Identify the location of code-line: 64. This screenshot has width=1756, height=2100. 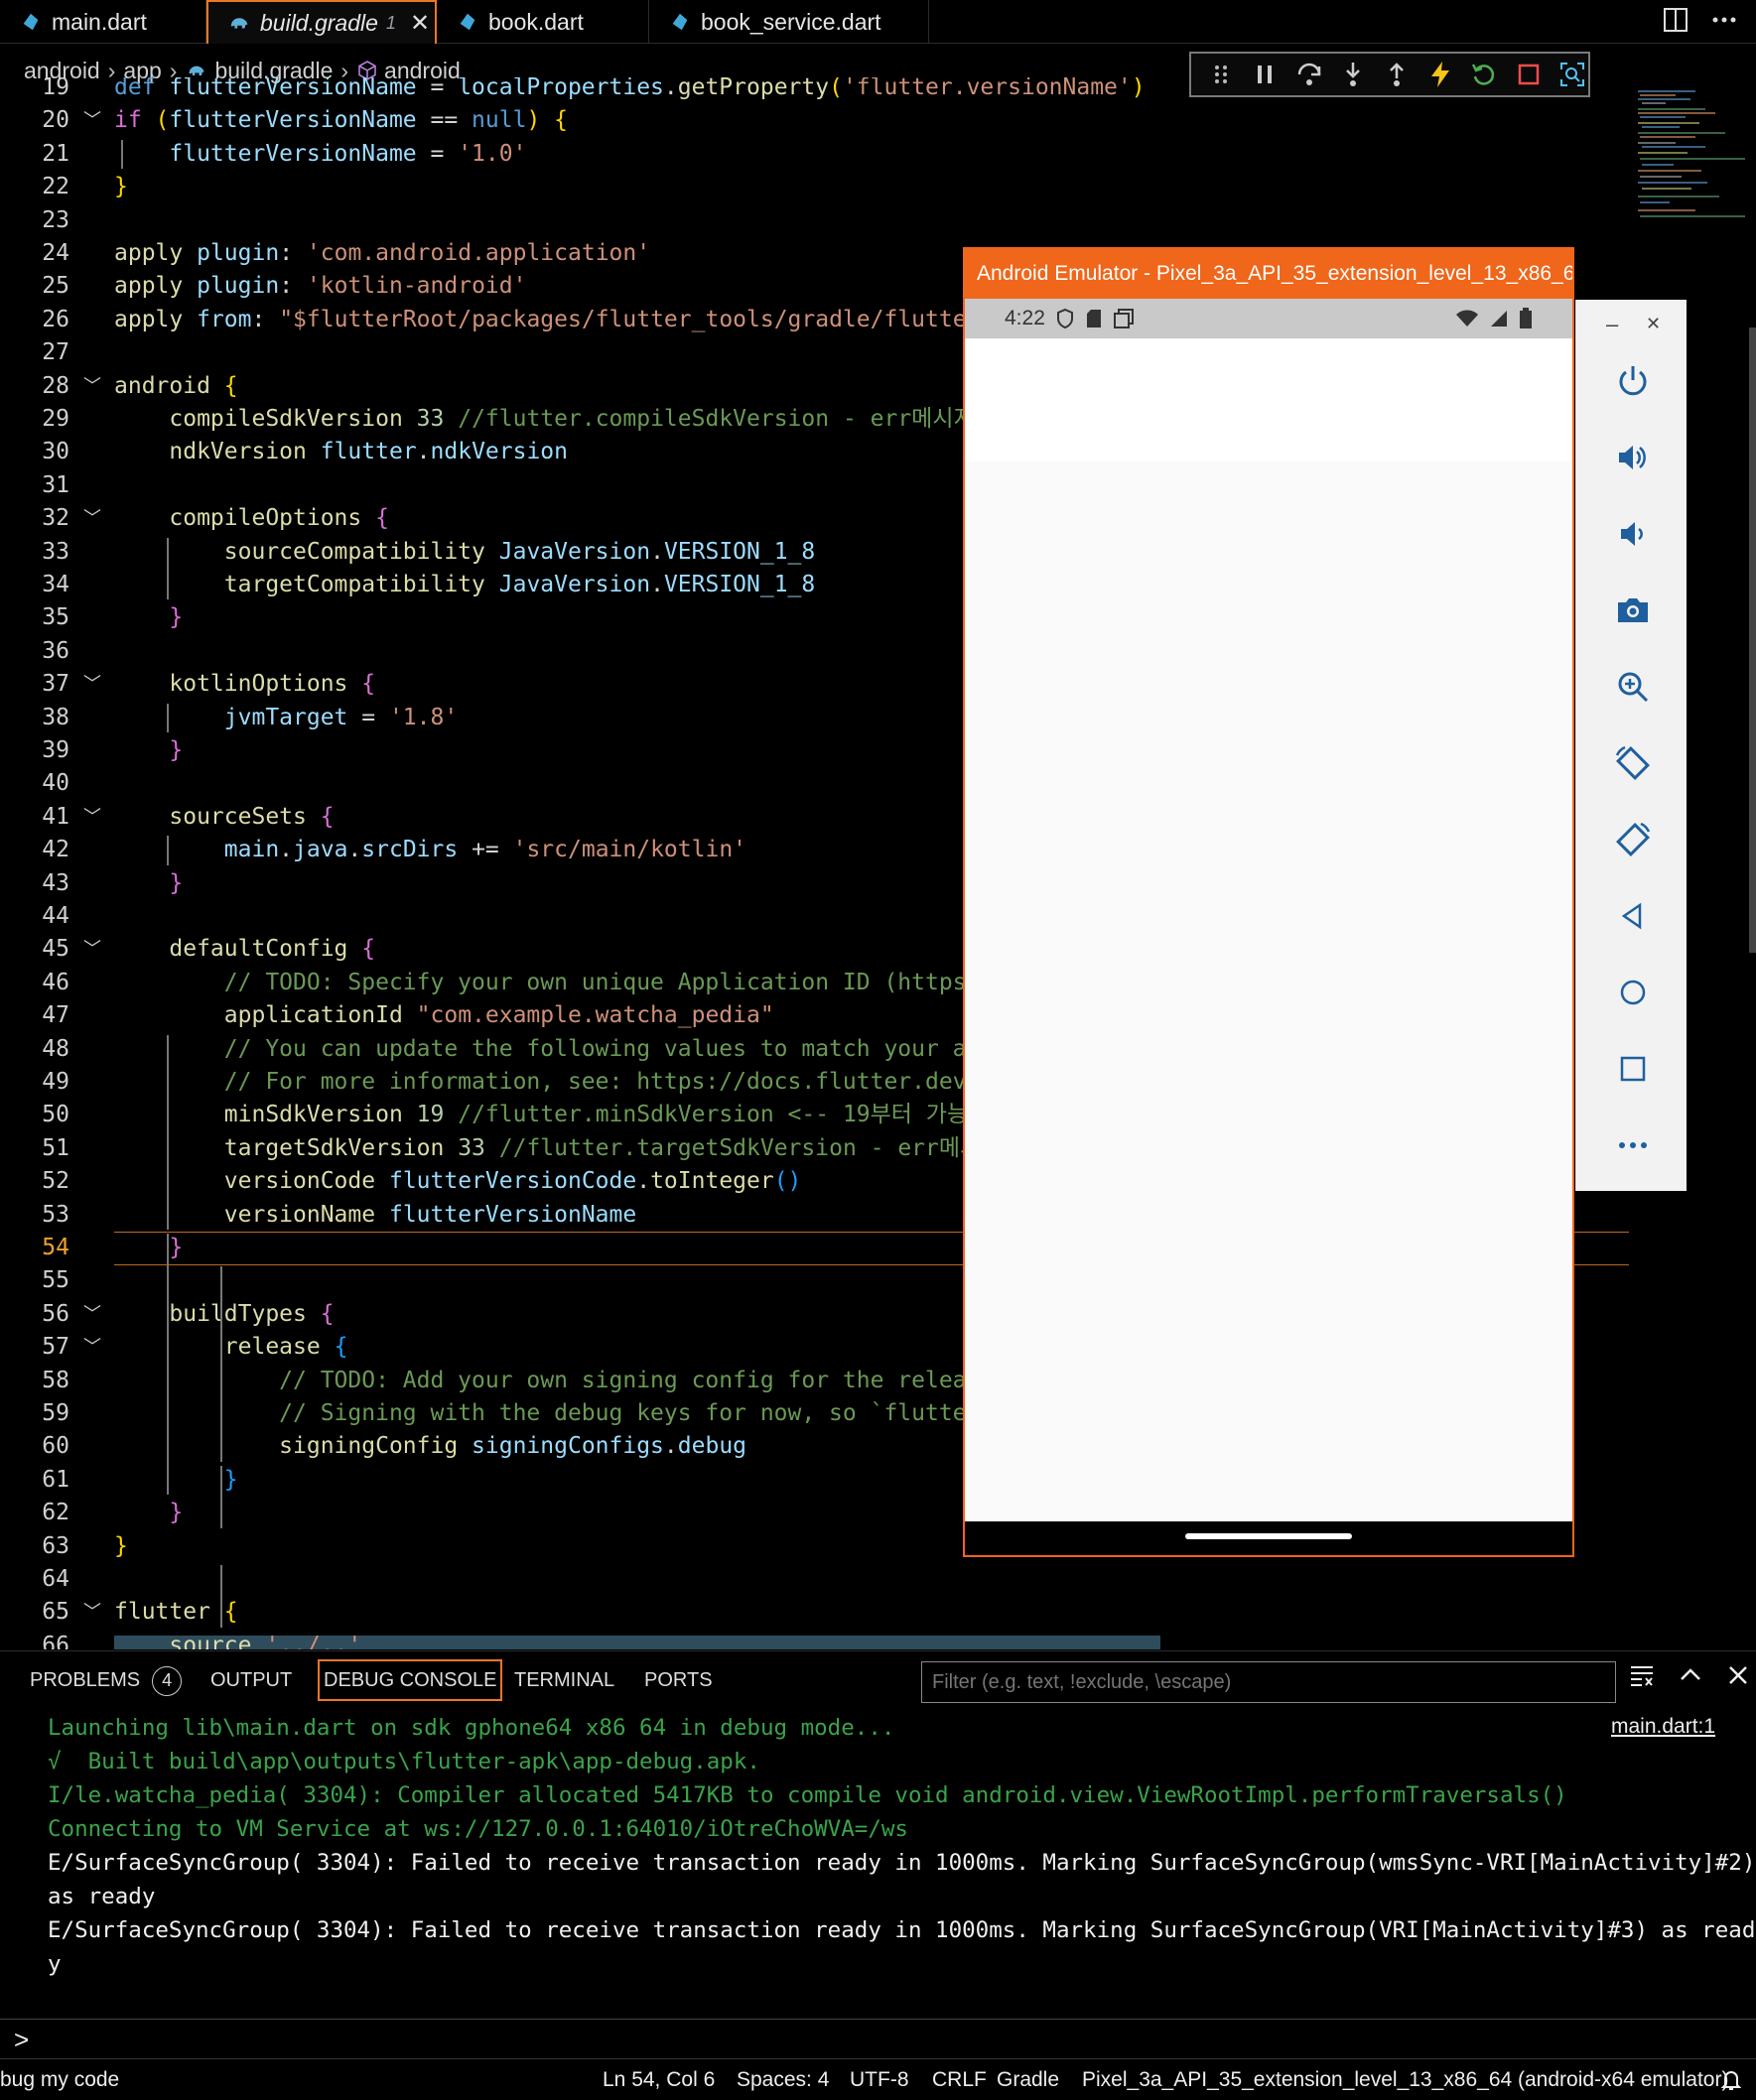
(878, 1579).